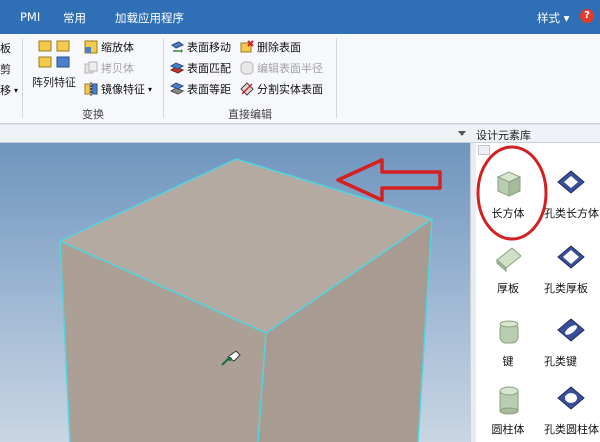  Describe the element at coordinates (74, 18) in the screenshot. I see `menu-common: 常用` at that location.